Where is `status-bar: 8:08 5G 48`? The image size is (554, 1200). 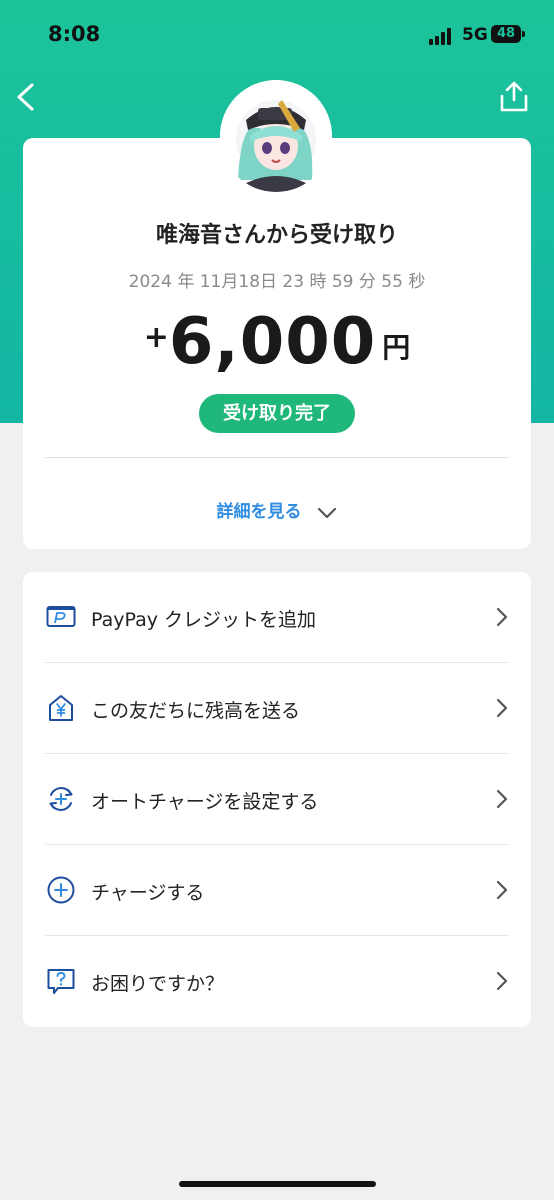
status-bar: 8:08 5G 48 is located at coordinates (277, 35).